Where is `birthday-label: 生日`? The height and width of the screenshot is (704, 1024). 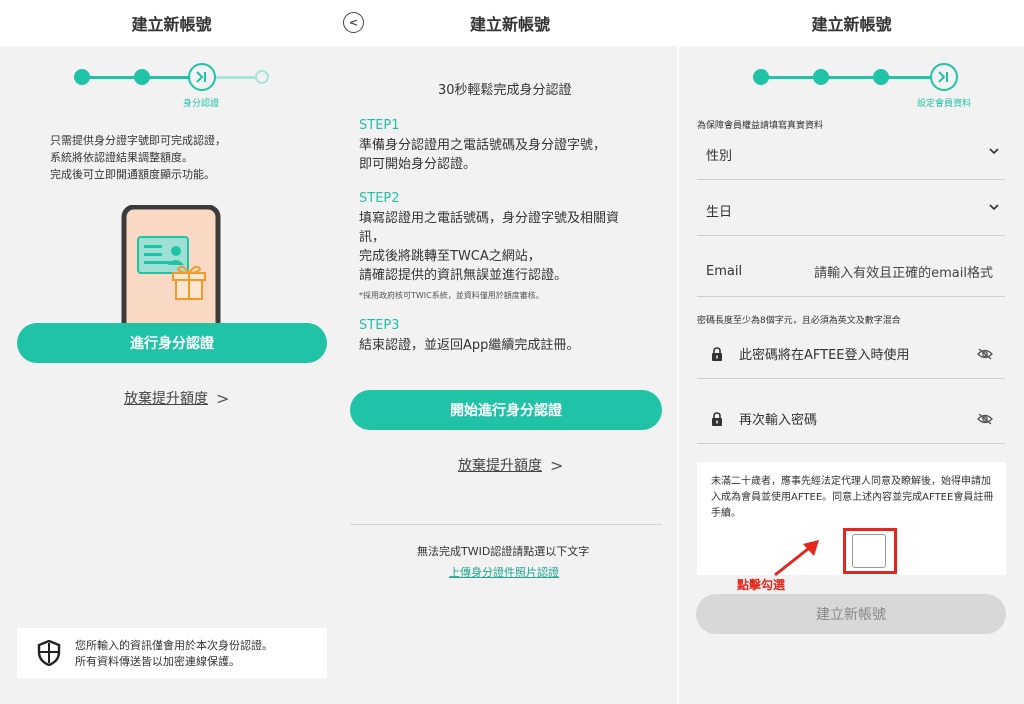 birthday-label: 生日 is located at coordinates (719, 212).